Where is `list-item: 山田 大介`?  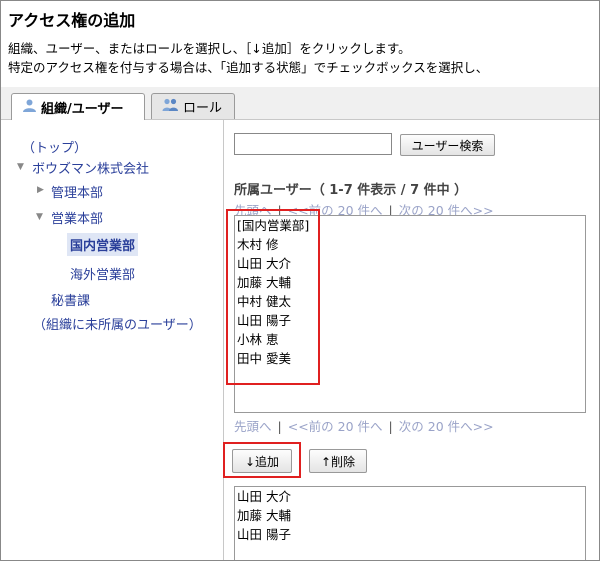 list-item: 山田 大介 is located at coordinates (410, 496).